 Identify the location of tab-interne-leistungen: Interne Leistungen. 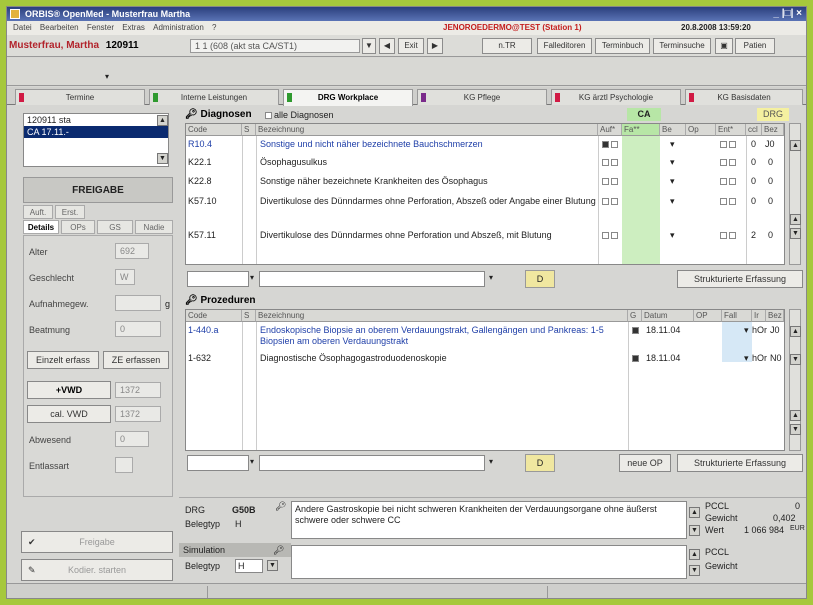
(214, 97).